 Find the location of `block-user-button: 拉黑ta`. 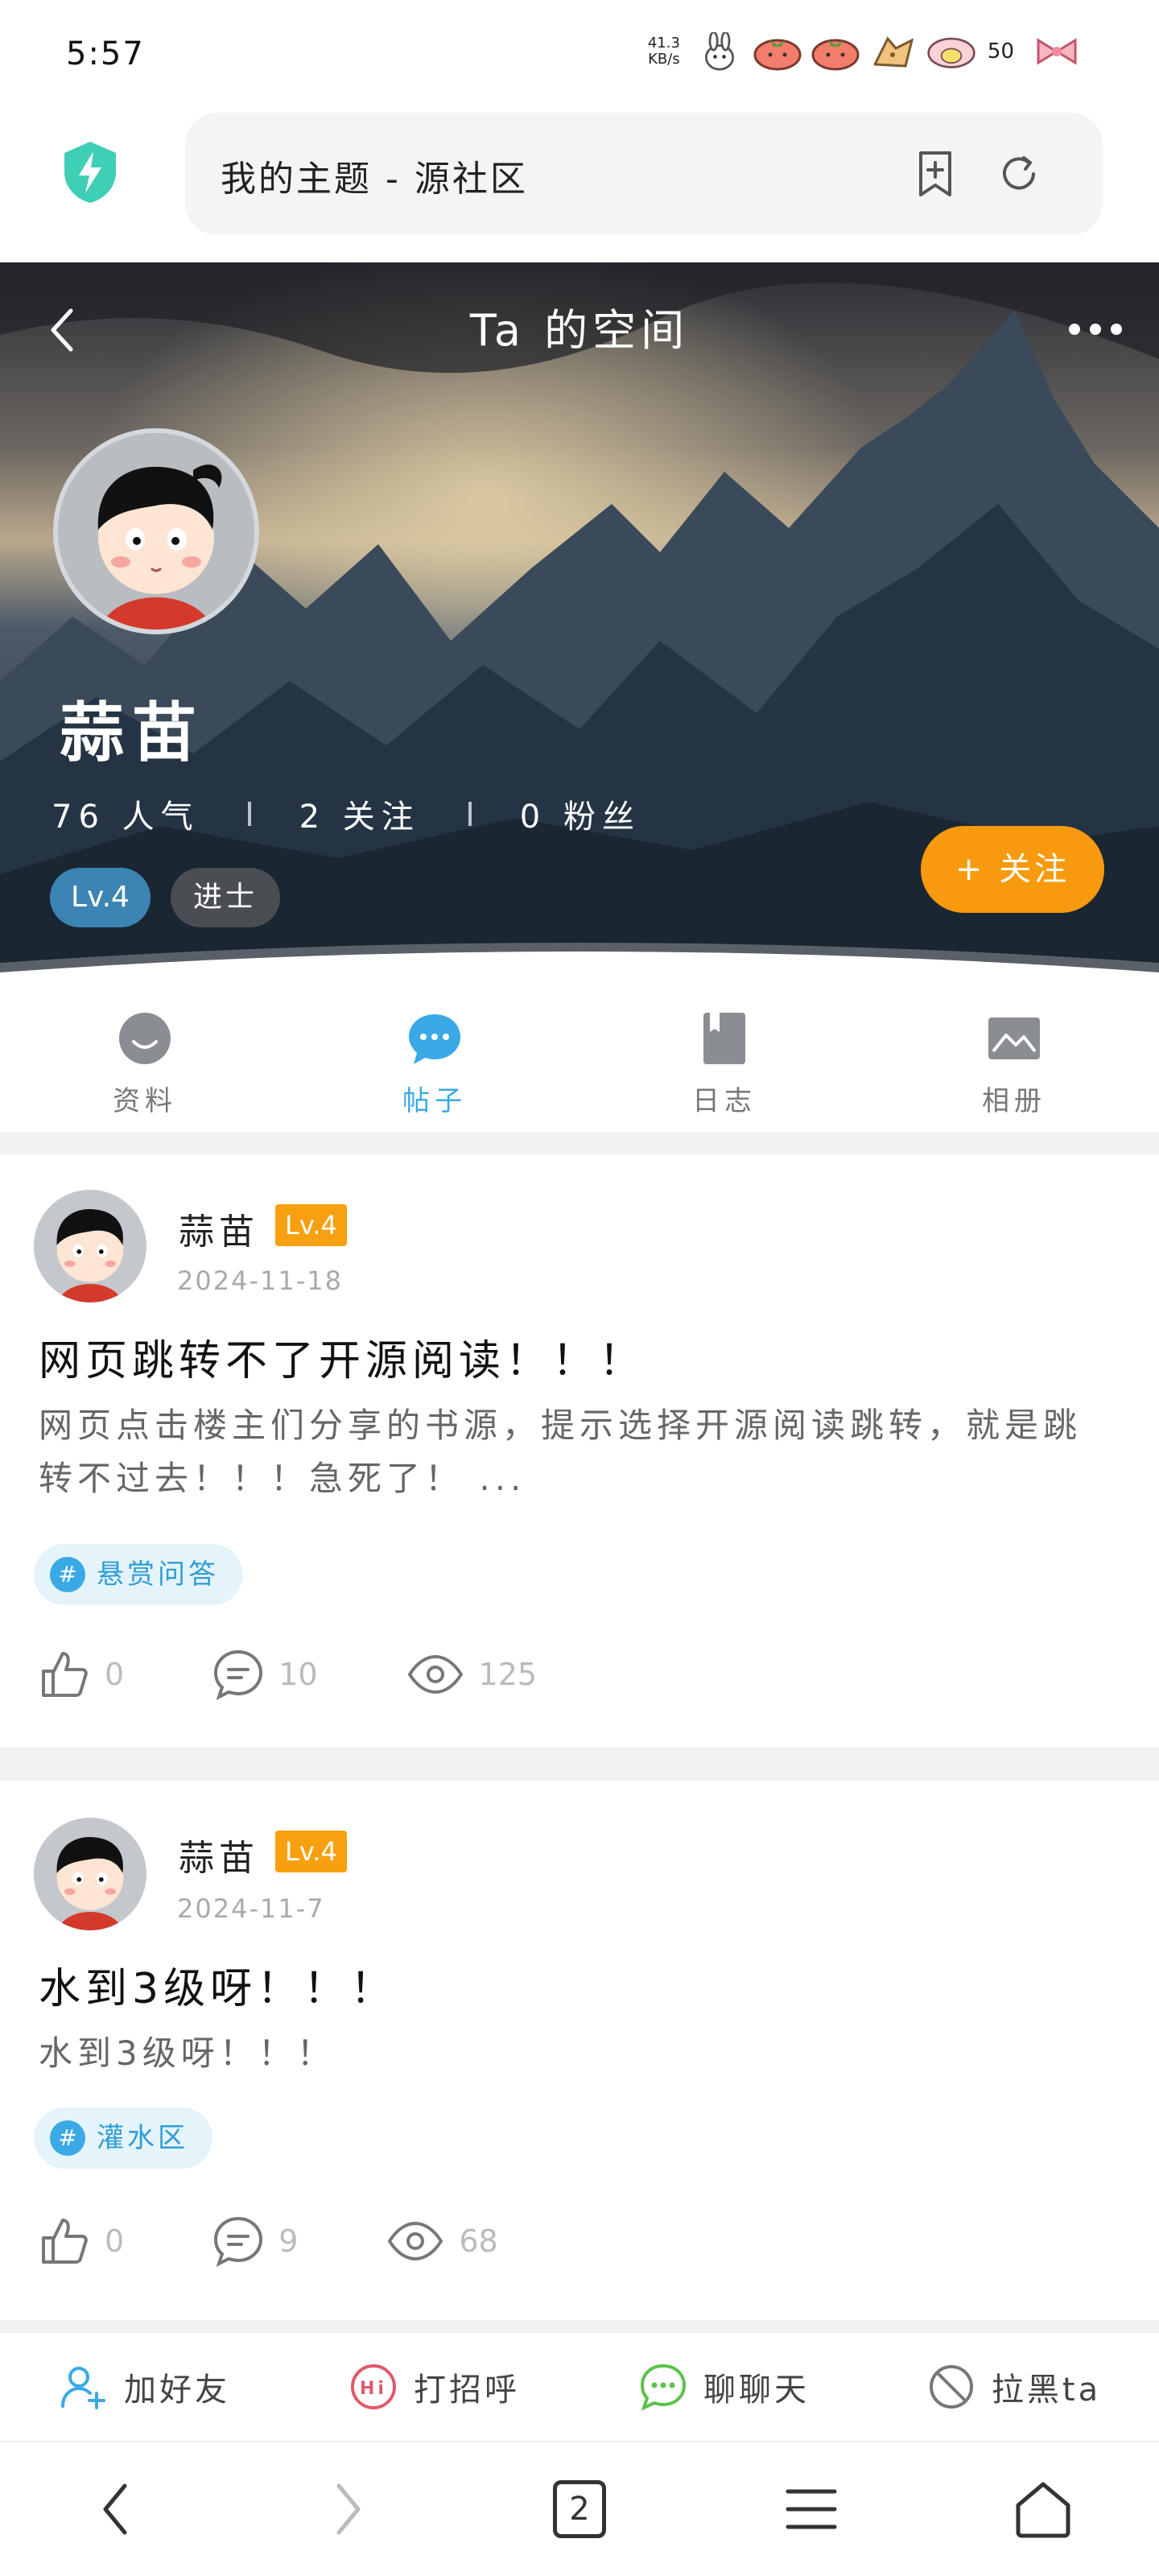

block-user-button: 拉黑ta is located at coordinates (1014, 2387).